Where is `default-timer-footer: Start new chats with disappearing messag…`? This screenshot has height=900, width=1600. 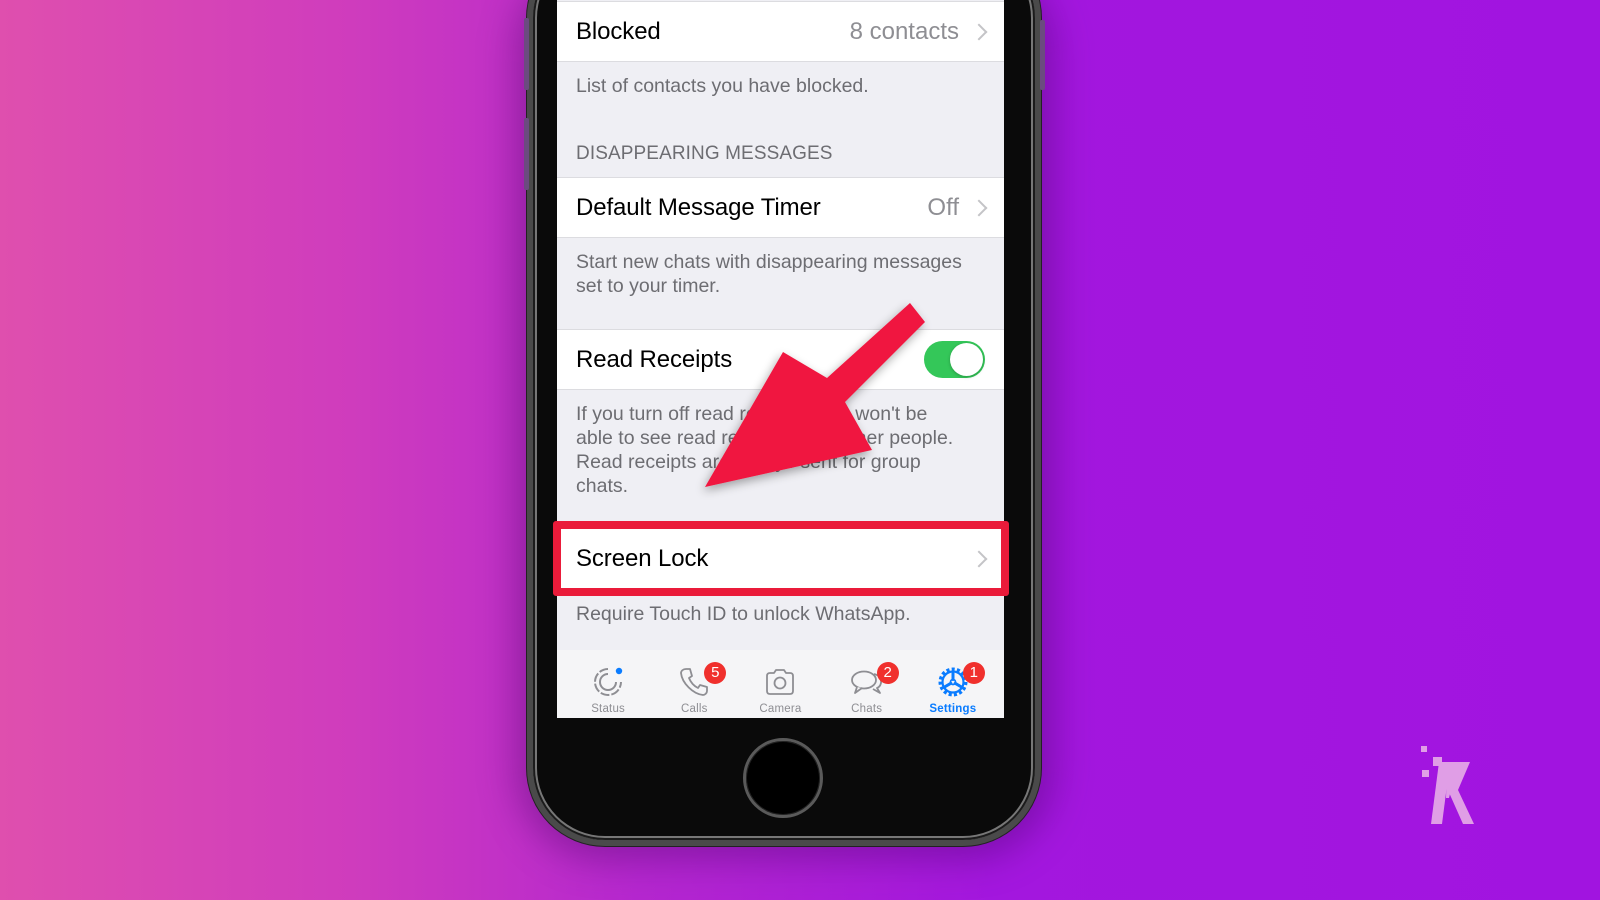 default-timer-footer: Start new chats with disappearing messag… is located at coordinates (783, 274).